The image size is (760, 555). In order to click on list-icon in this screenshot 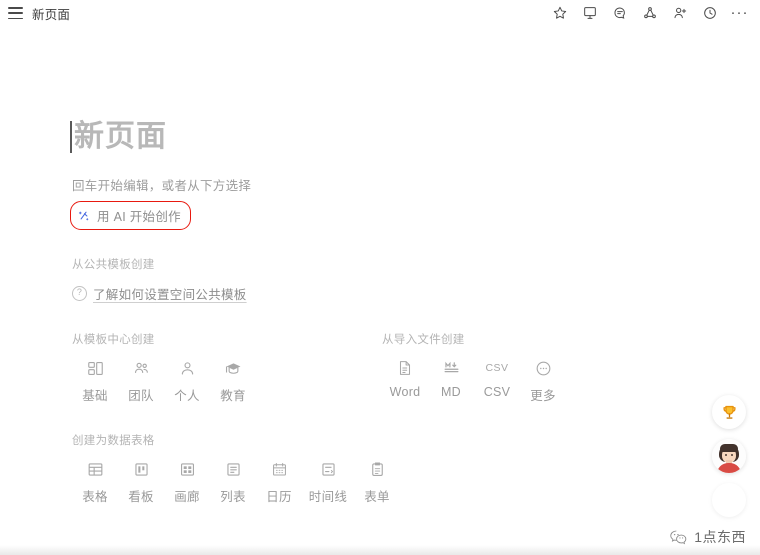, I will do `click(233, 469)`.